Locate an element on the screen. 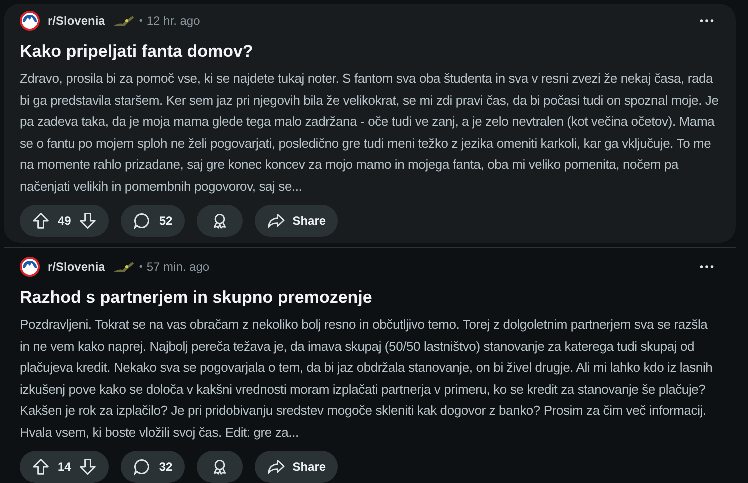  comments-button: 32 is located at coordinates (153, 467).